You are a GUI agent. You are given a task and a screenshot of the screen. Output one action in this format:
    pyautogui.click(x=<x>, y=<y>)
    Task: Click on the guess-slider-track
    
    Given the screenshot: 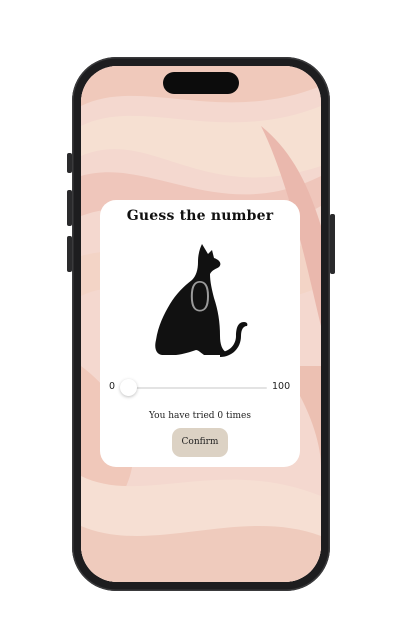 What is the action you would take?
    pyautogui.click(x=194, y=388)
    